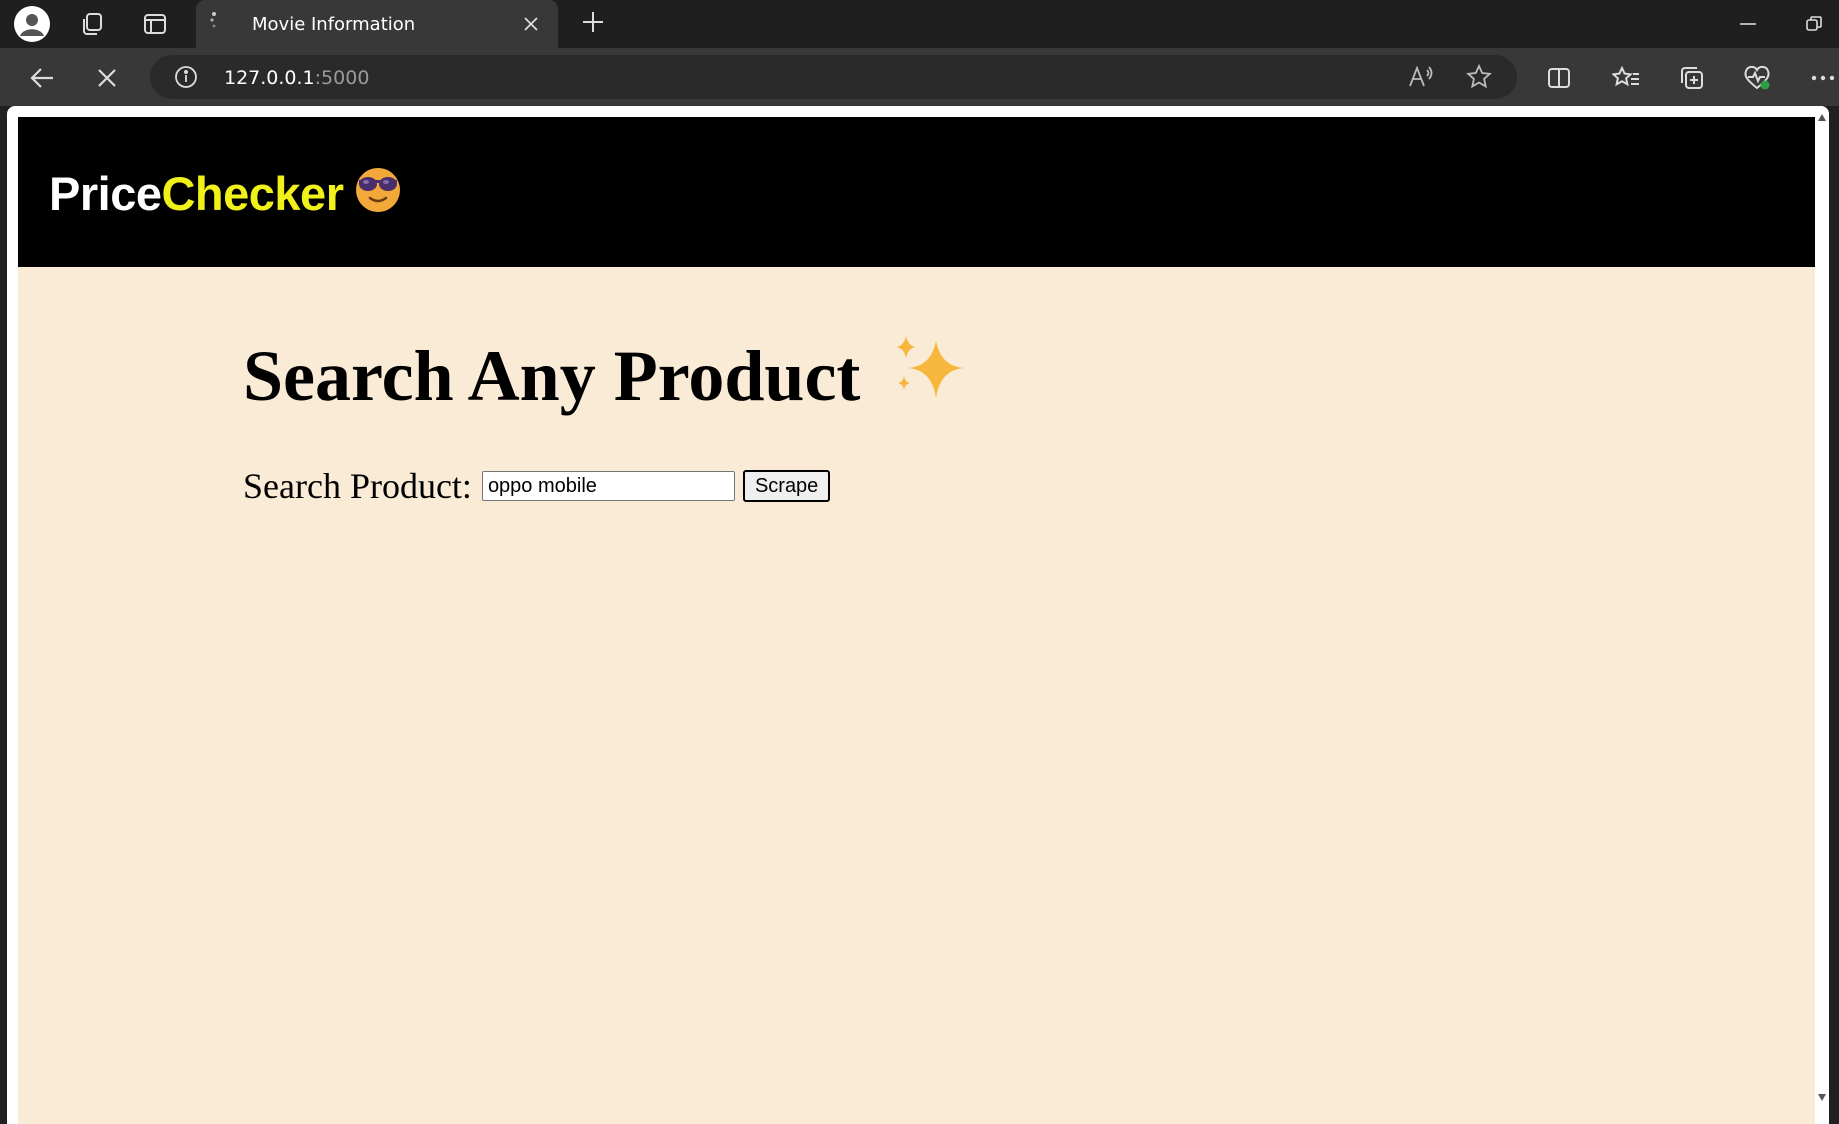 This screenshot has width=1839, height=1124. Describe the element at coordinates (378, 193) in the screenshot. I see `sunglasses-emoji-icon` at that location.